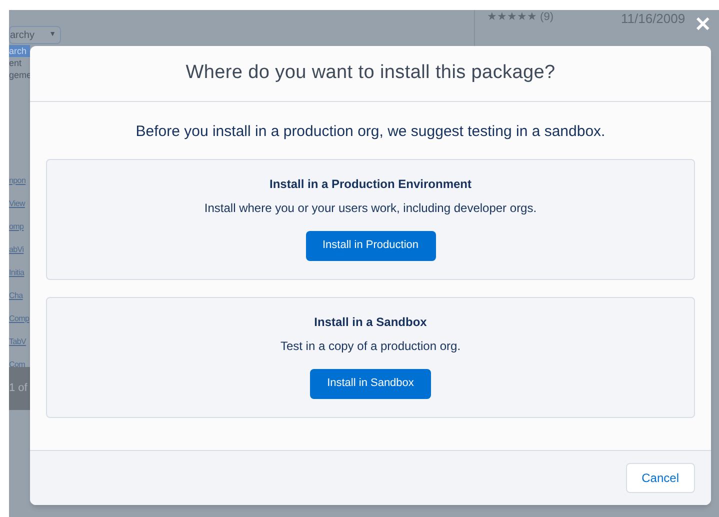 Image resolution: width=719 pixels, height=517 pixels. I want to click on link: Comp, so click(19, 318).